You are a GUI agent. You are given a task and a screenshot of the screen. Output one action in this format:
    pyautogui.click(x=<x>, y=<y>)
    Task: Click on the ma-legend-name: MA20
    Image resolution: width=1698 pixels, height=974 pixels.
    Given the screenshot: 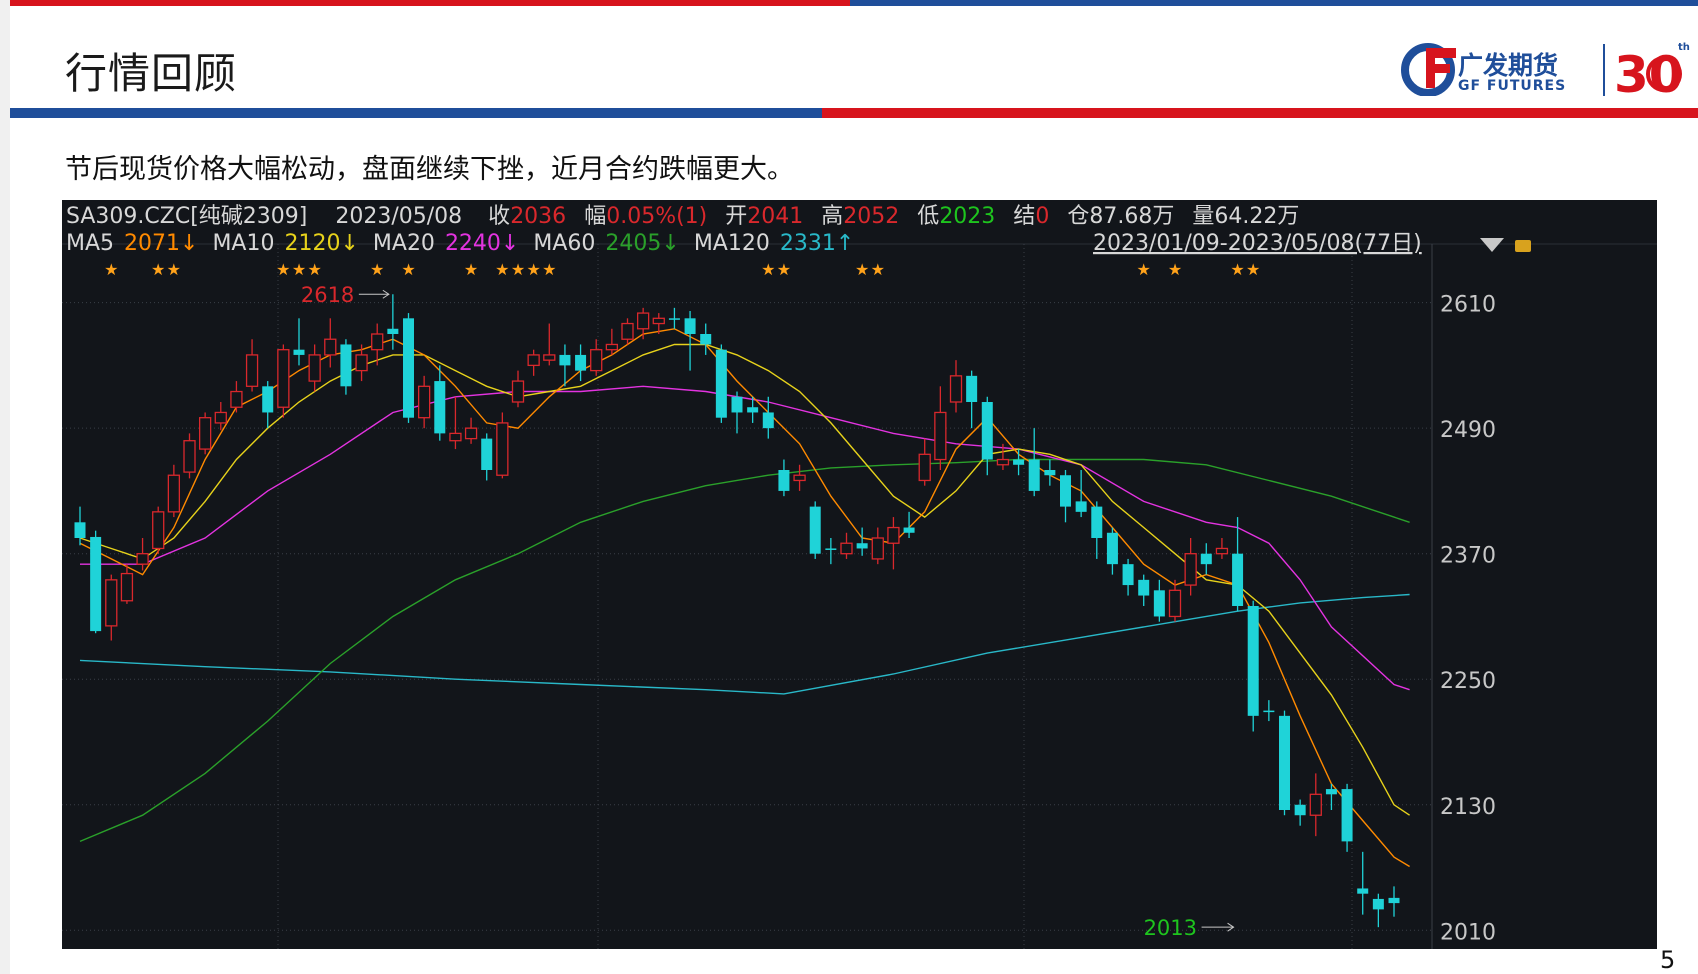 What is the action you would take?
    pyautogui.click(x=404, y=243)
    